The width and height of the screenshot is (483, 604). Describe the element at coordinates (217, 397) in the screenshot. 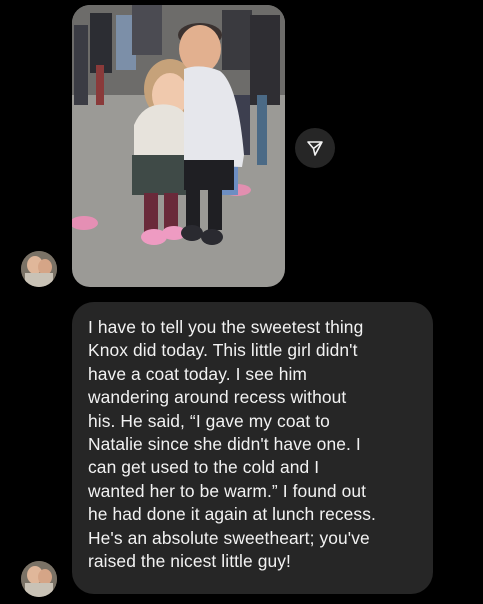

I see `message-line: wandering around recess without` at that location.